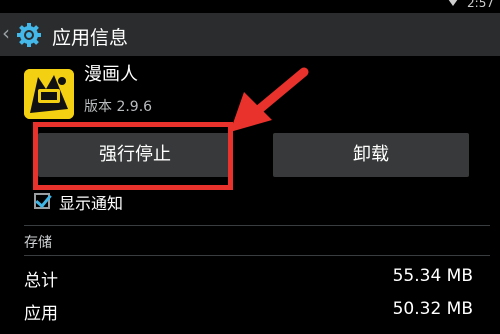 This screenshot has width=500, height=334. Describe the element at coordinates (49, 94) in the screenshot. I see `app-icon` at that location.